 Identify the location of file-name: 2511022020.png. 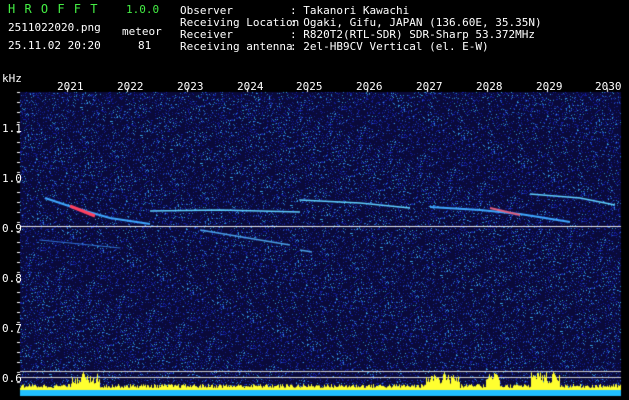
(54, 27).